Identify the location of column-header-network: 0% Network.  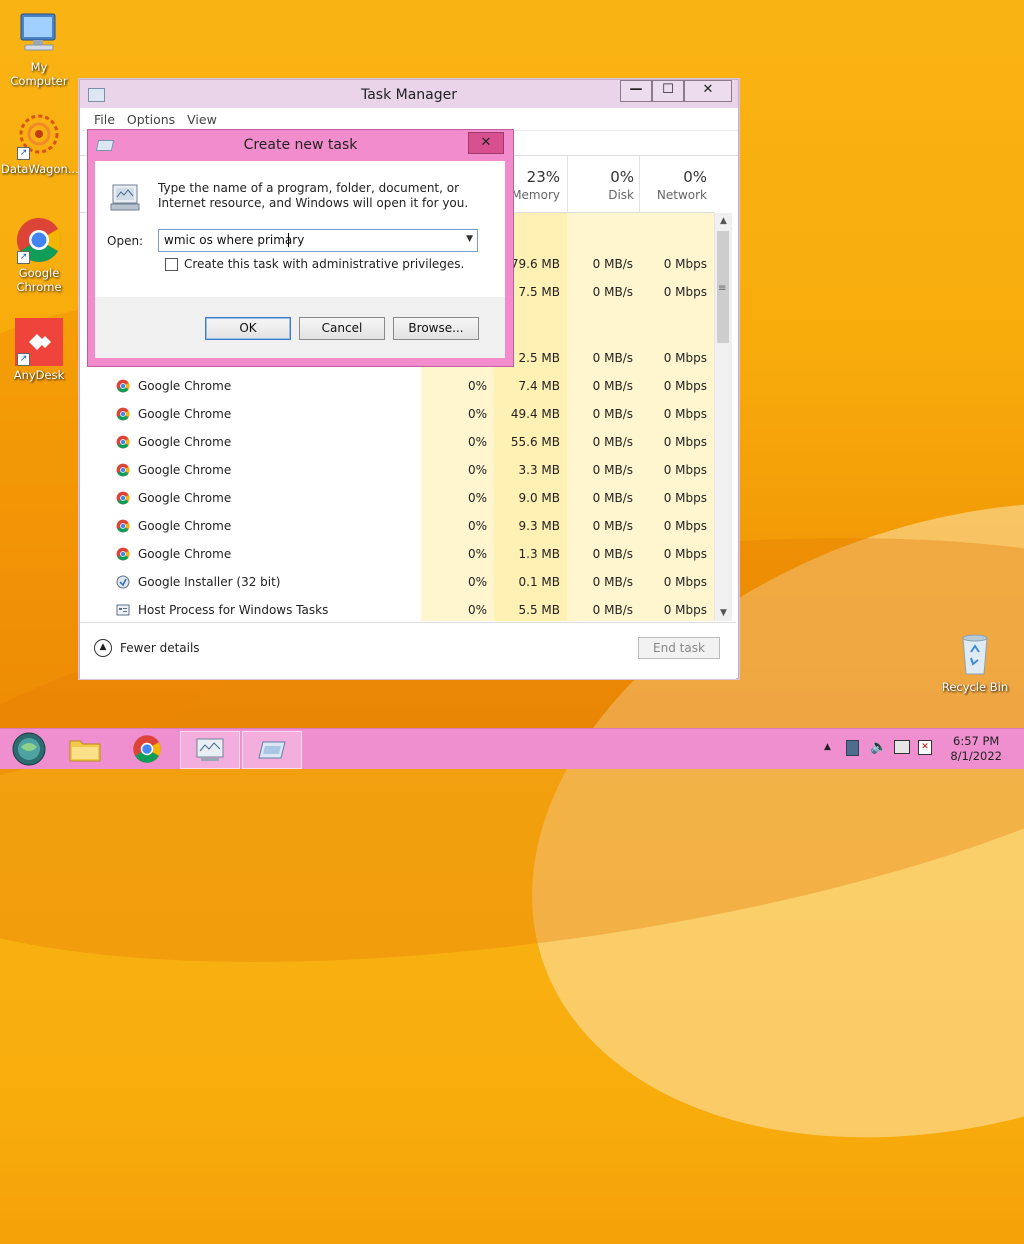
(673, 185).